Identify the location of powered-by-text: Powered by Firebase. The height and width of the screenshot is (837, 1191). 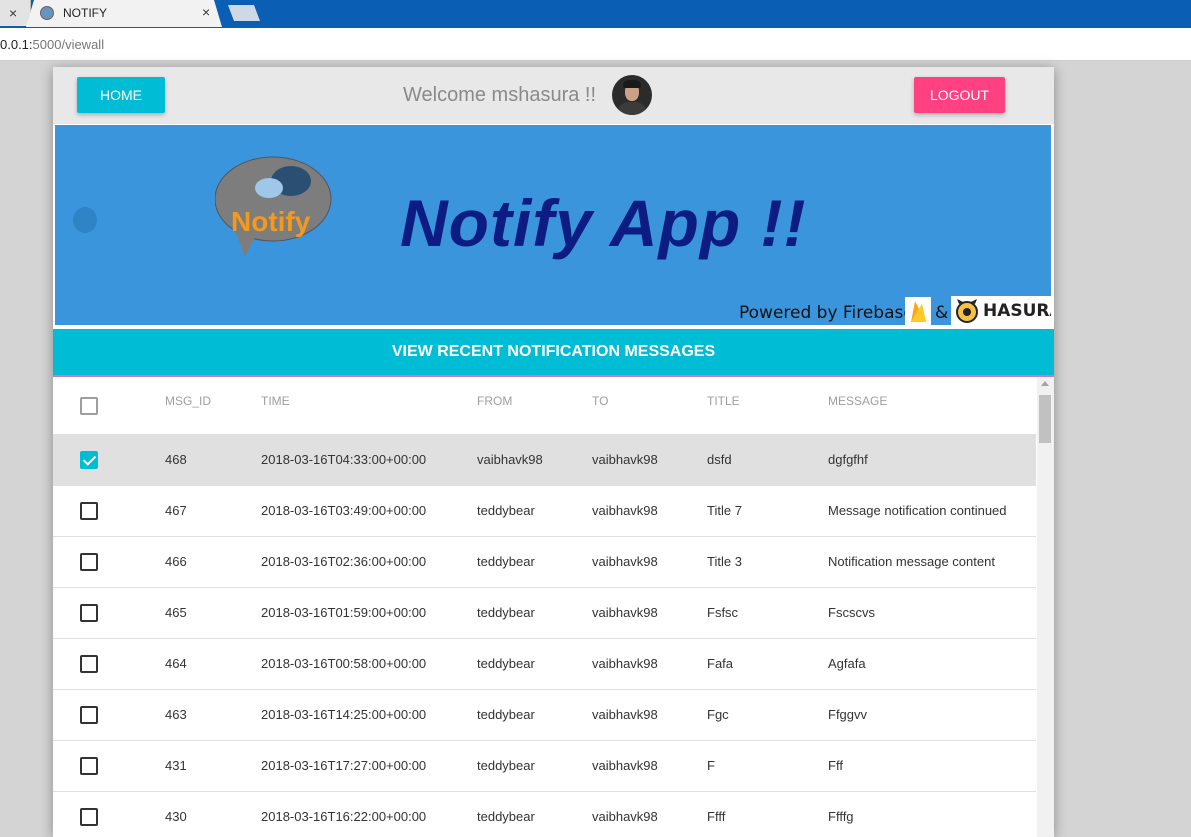
(826, 313).